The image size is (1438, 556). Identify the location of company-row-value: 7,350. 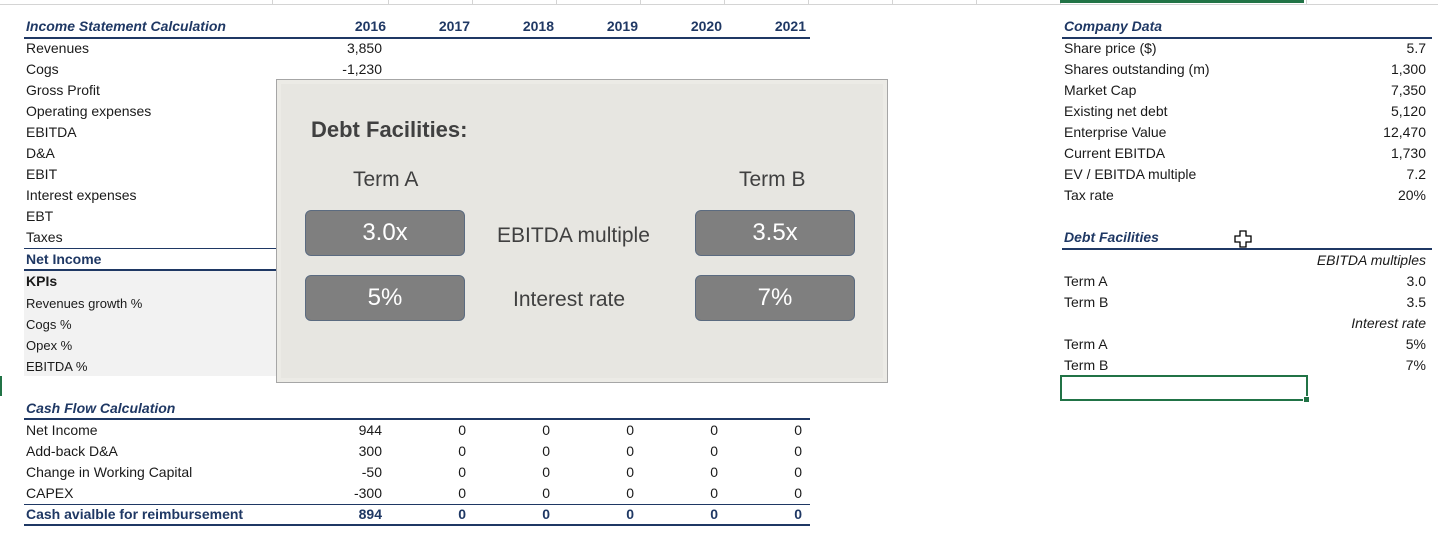
(1378, 90).